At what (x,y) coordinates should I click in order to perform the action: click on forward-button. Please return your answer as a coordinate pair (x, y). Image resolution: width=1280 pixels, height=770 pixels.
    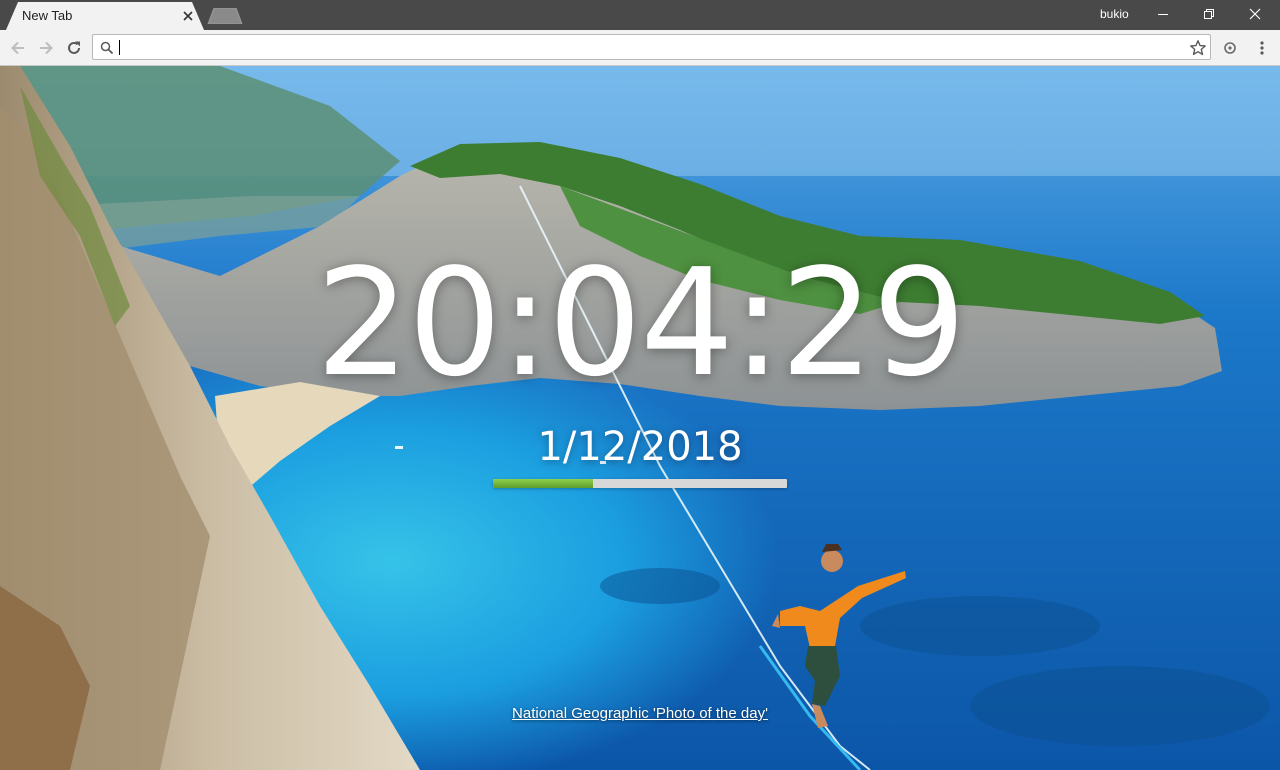
    Looking at the image, I should click on (46, 48).